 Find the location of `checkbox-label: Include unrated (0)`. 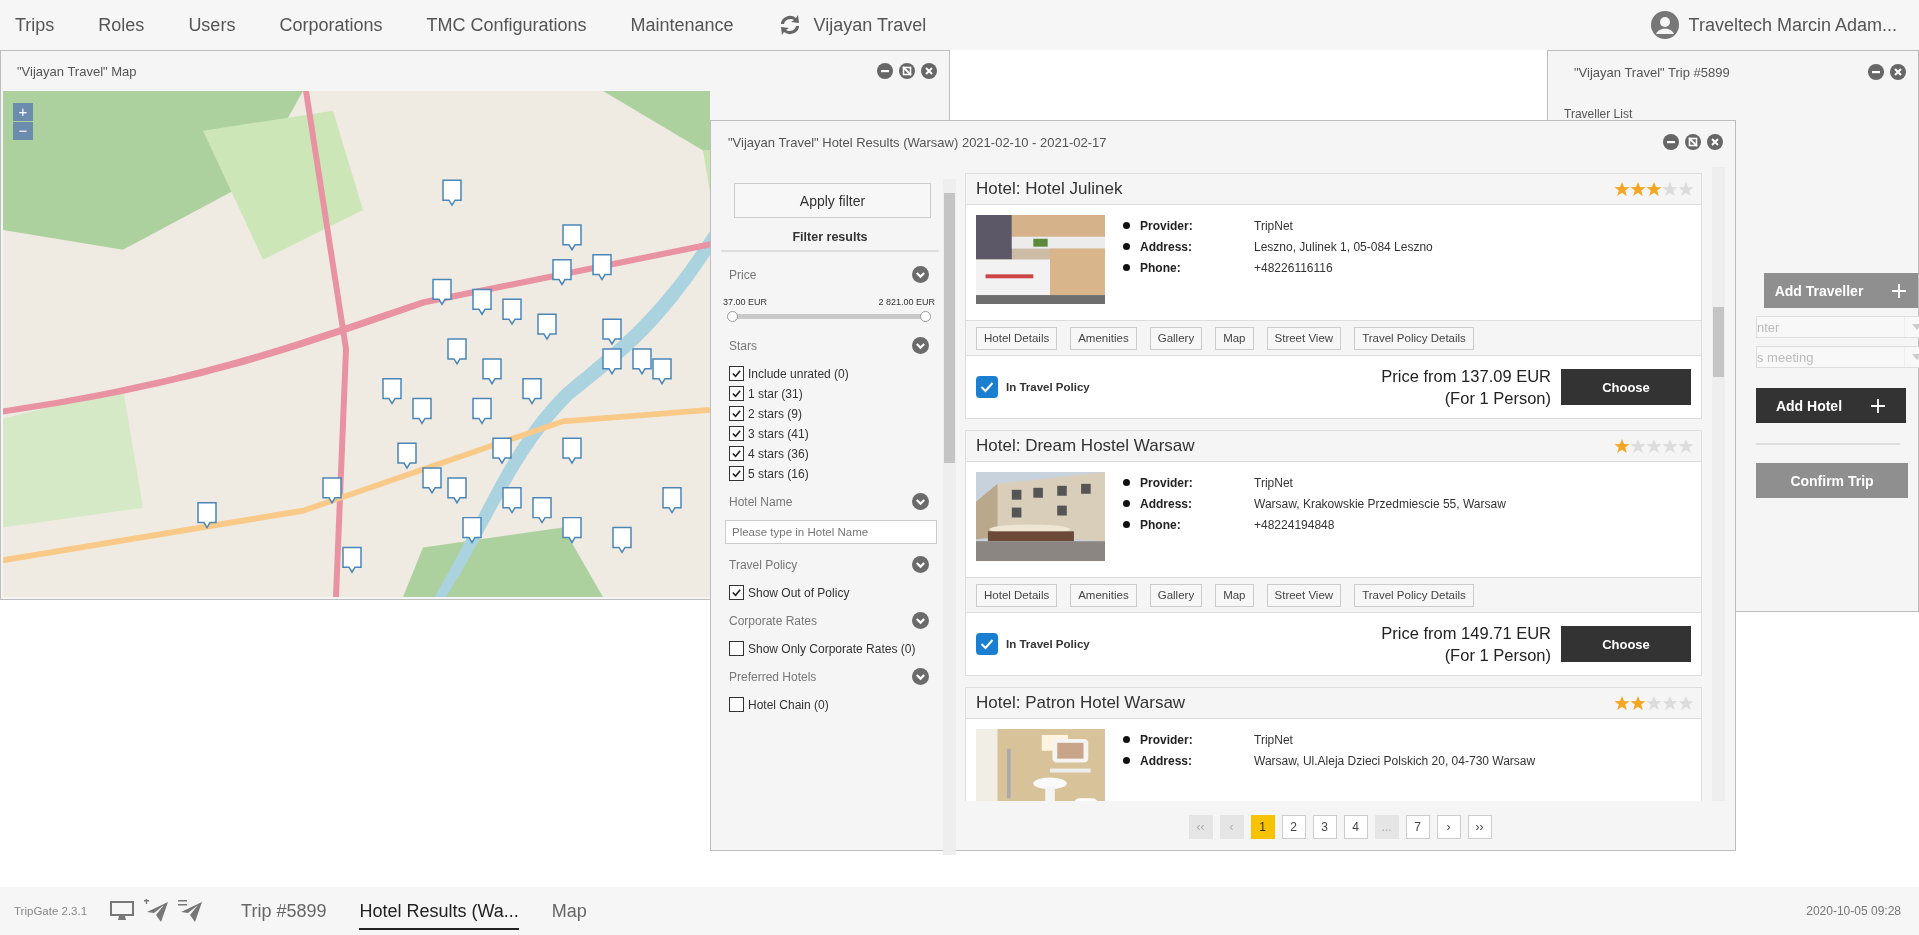

checkbox-label: Include unrated (0) is located at coordinates (798, 373).